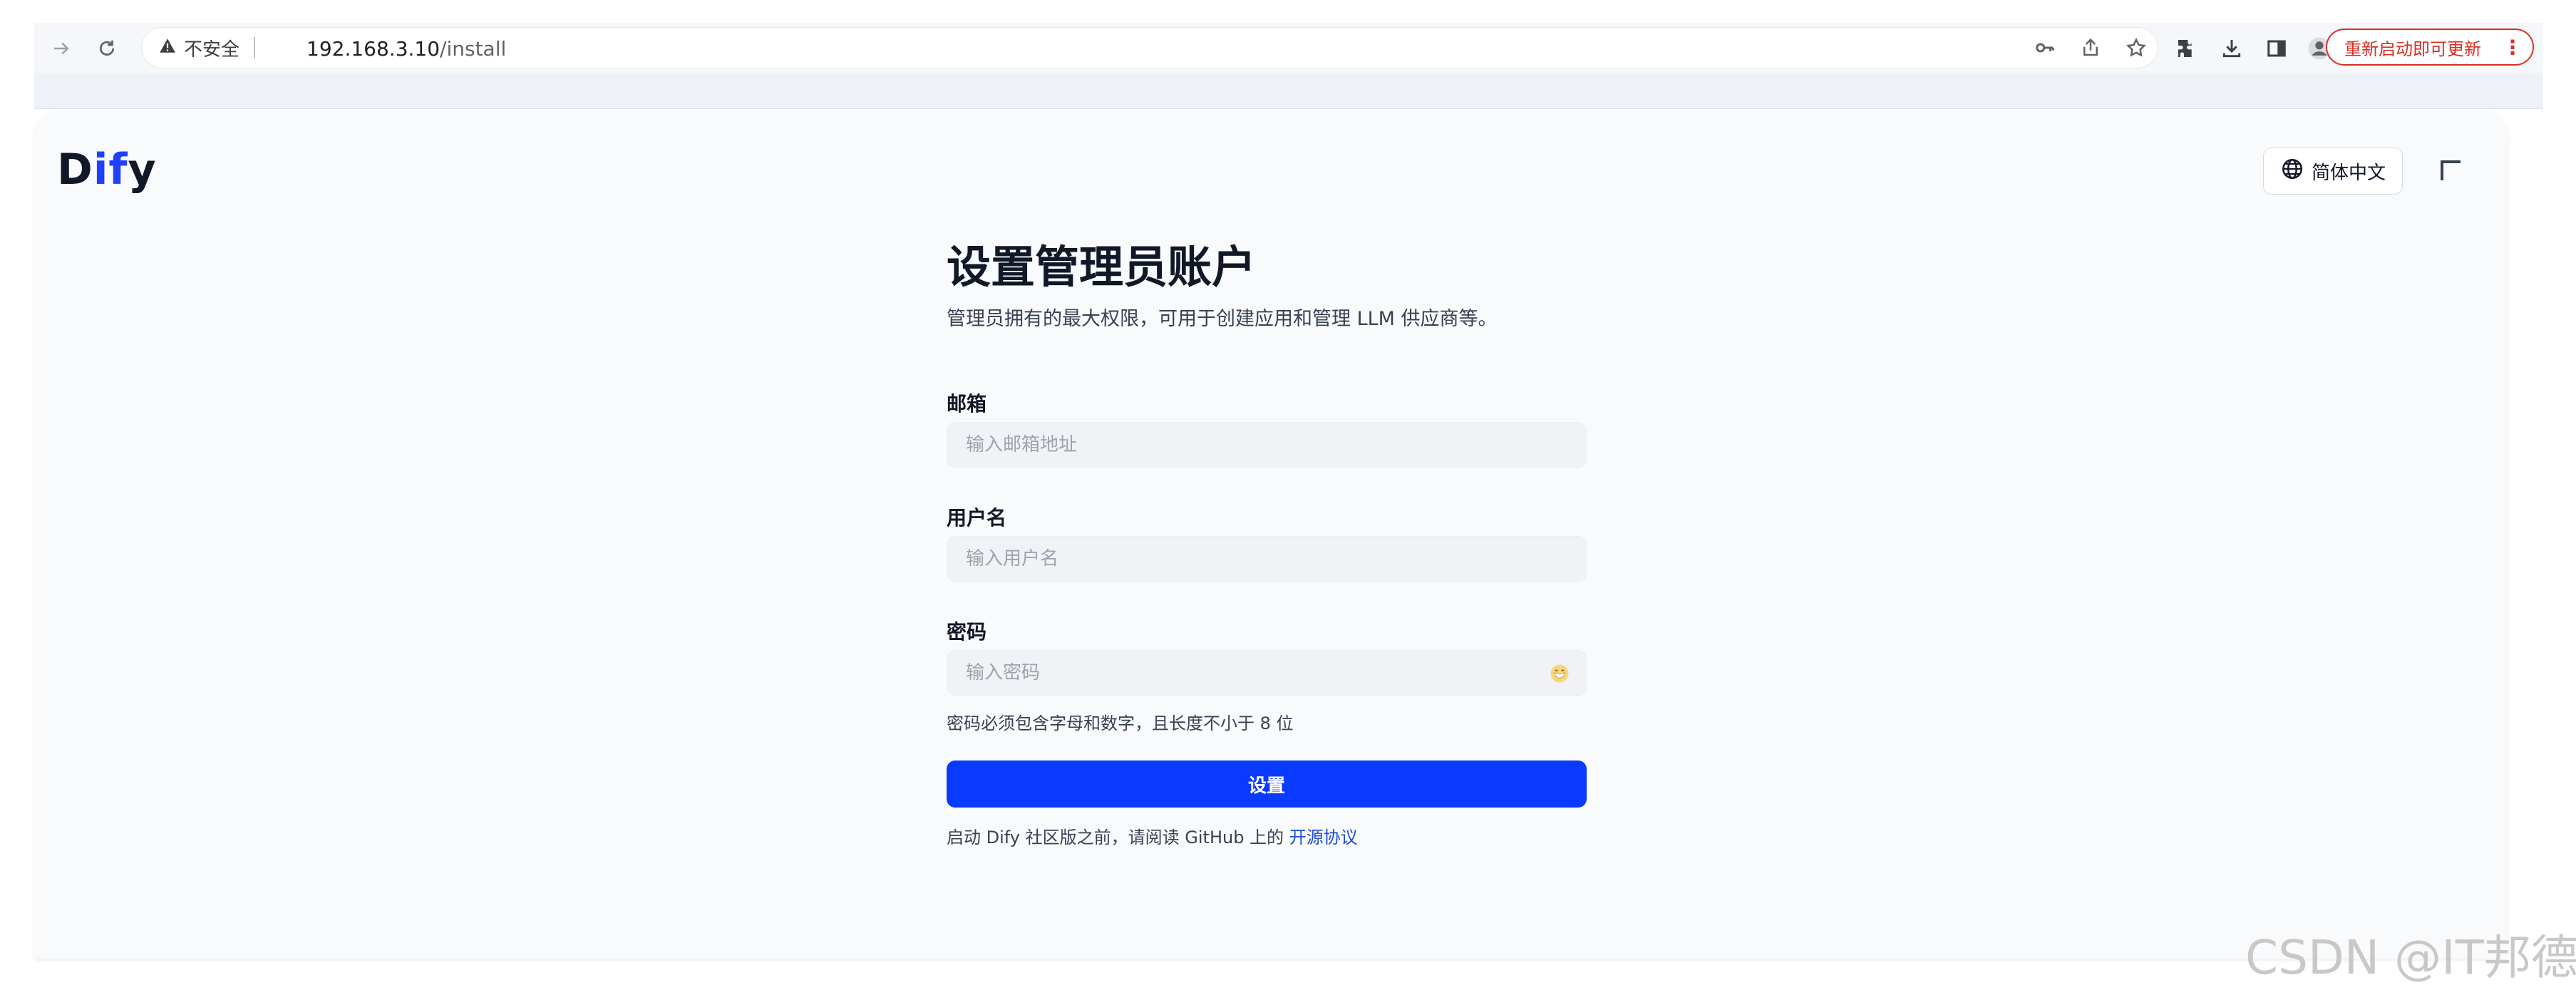 This screenshot has height=995, width=2576. I want to click on address-bar: 不安全 192.168.3.10/install, so click(1149, 47).